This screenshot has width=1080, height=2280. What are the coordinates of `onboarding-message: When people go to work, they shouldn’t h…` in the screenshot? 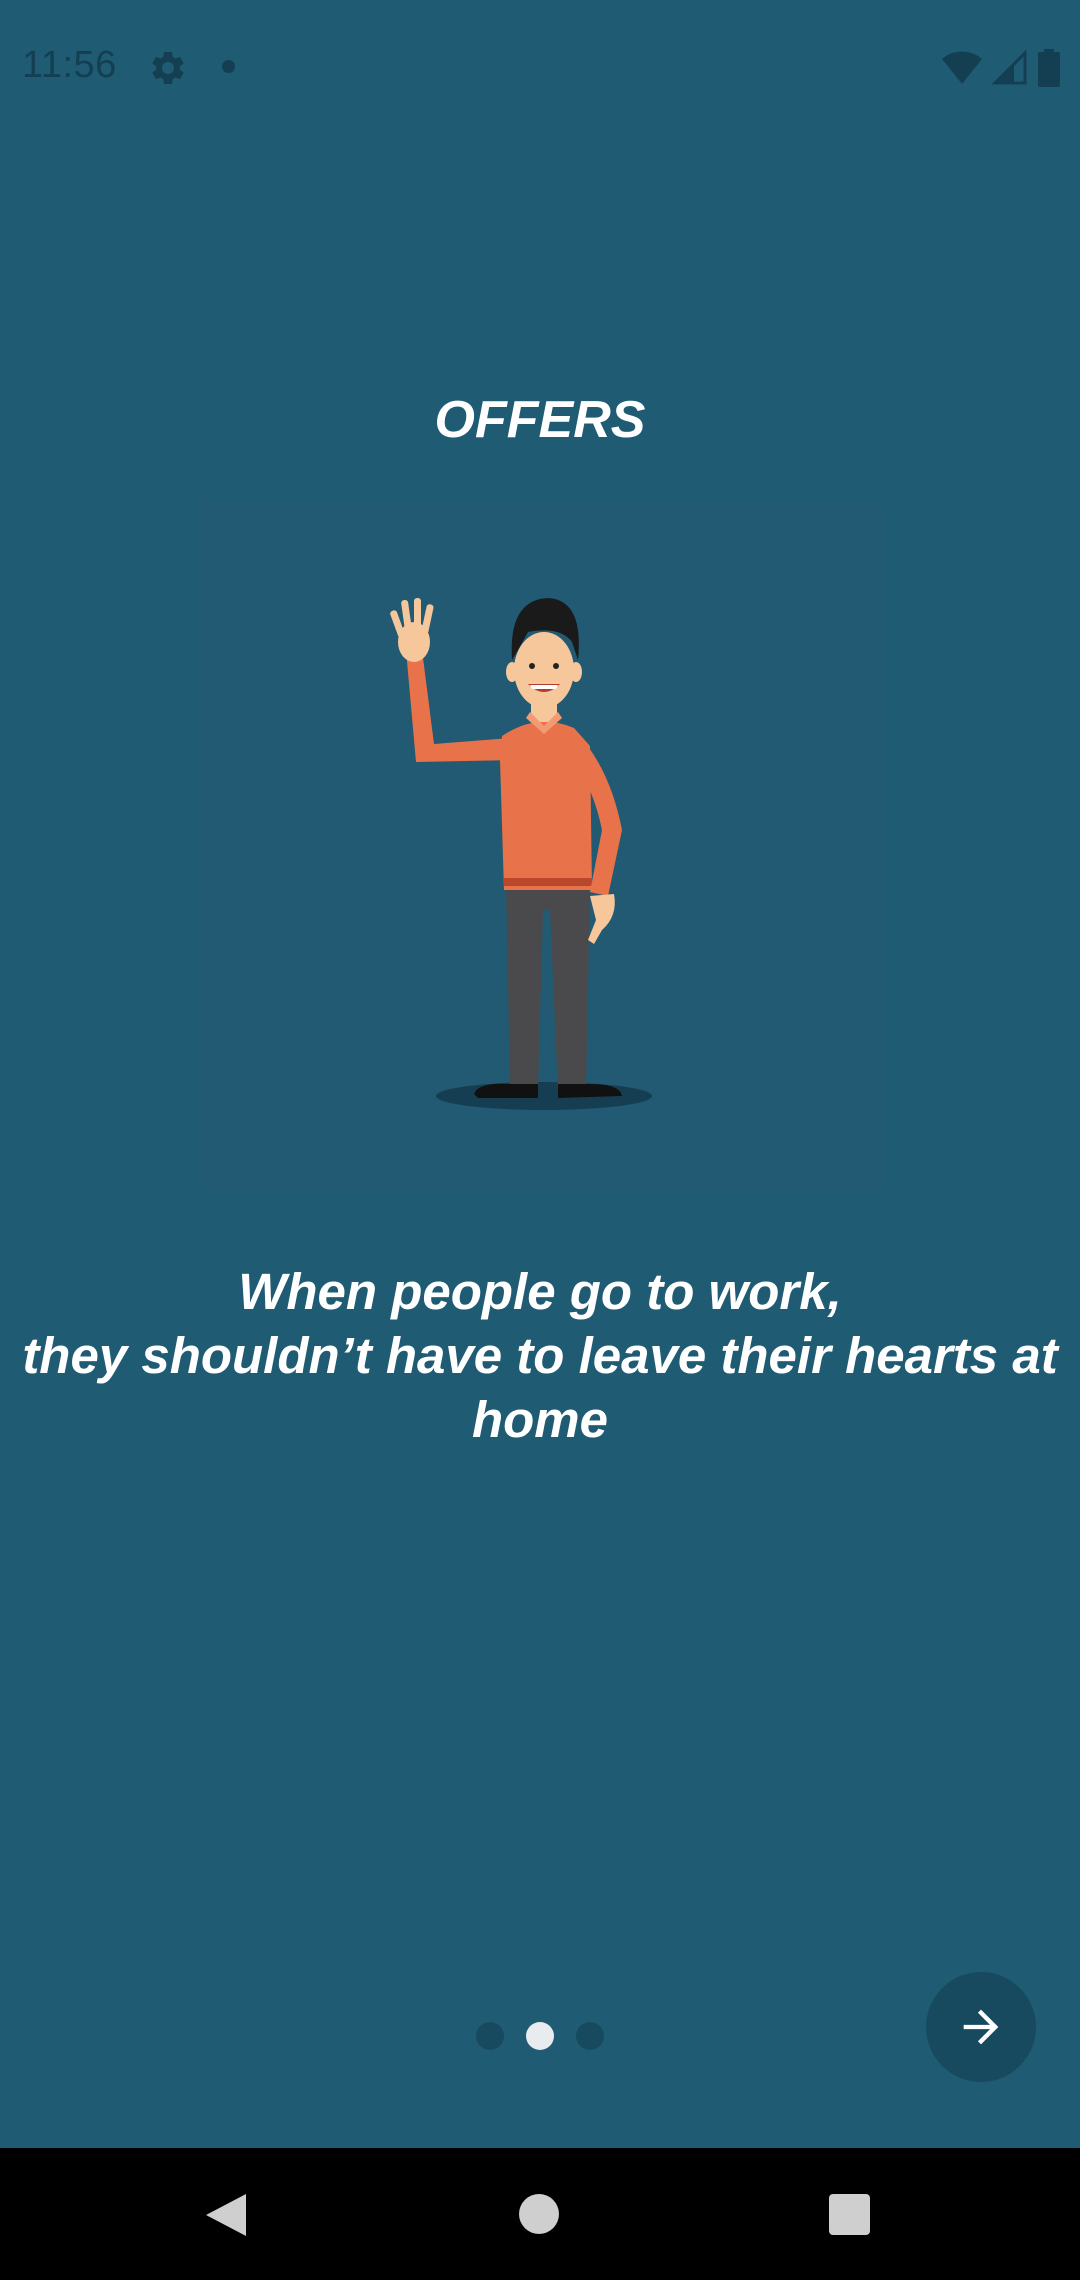 It's located at (540, 1356).